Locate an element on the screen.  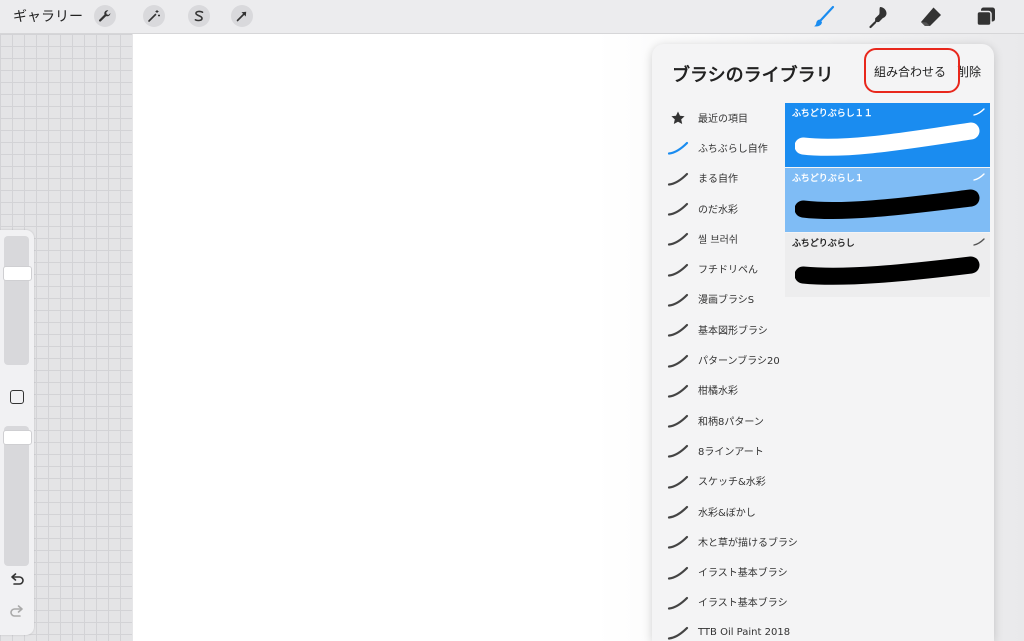
brush-set-item: 木と草が描けるブラシ is located at coordinates (731, 541).